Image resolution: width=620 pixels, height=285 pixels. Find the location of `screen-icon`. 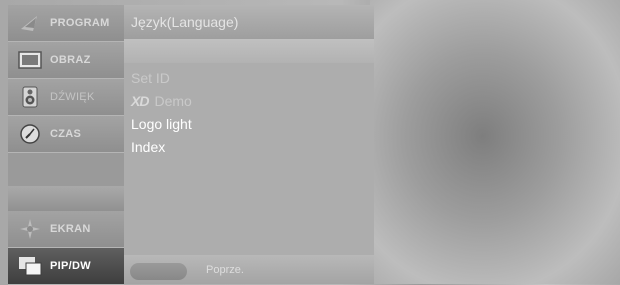

screen-icon is located at coordinates (30, 229).